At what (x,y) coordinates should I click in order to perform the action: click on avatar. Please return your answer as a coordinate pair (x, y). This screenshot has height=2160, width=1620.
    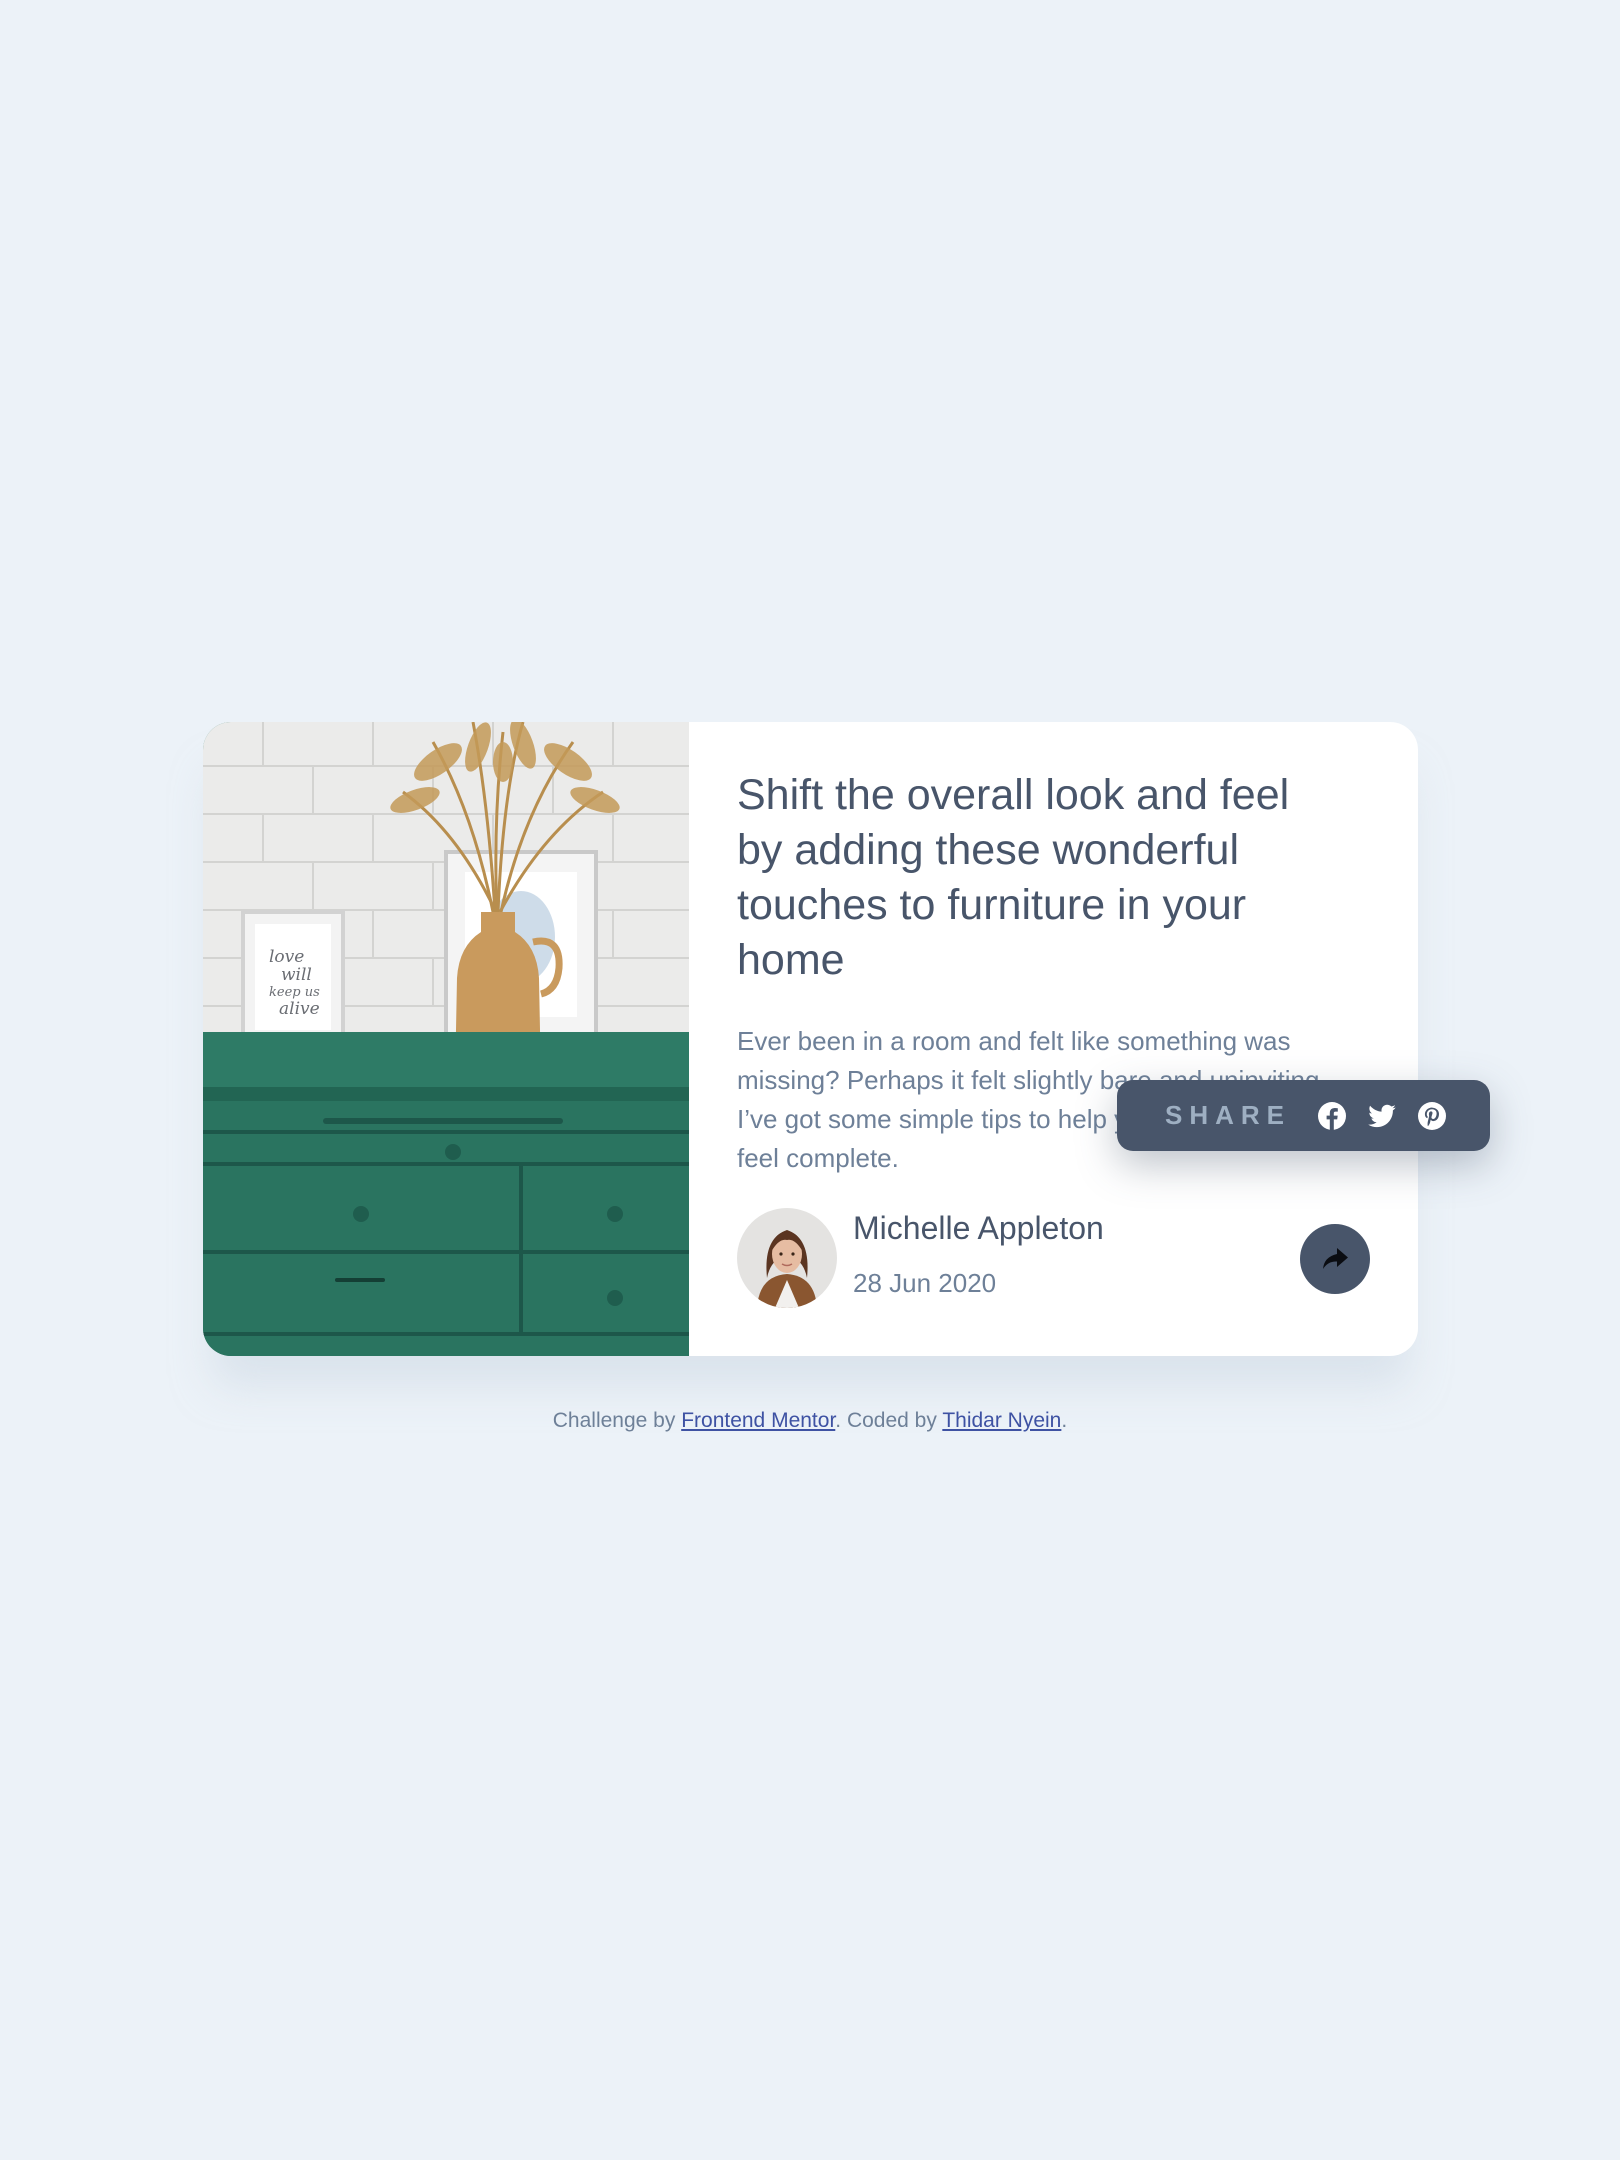
    Looking at the image, I should click on (787, 1258).